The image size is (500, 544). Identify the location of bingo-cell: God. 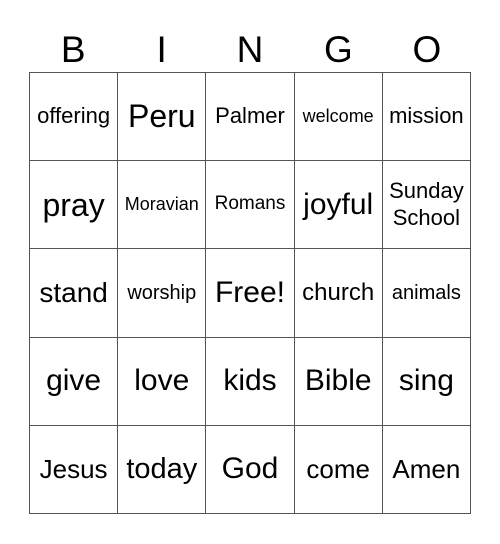
(250, 469).